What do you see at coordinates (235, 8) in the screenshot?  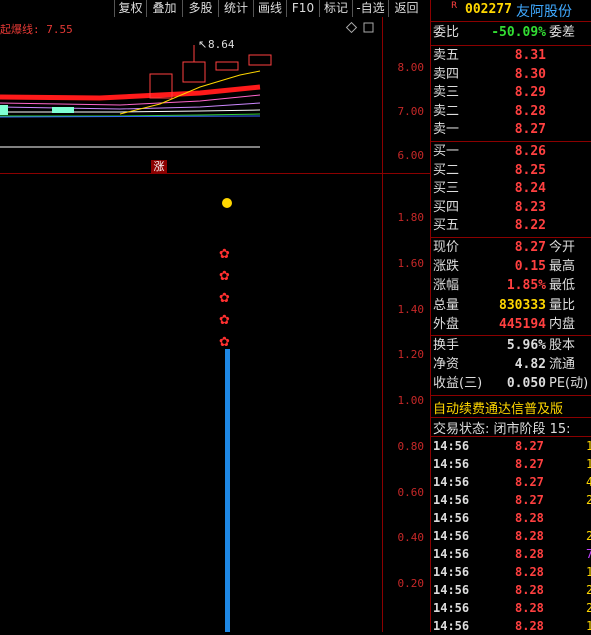 I see `toolbar-button: 统计` at bounding box center [235, 8].